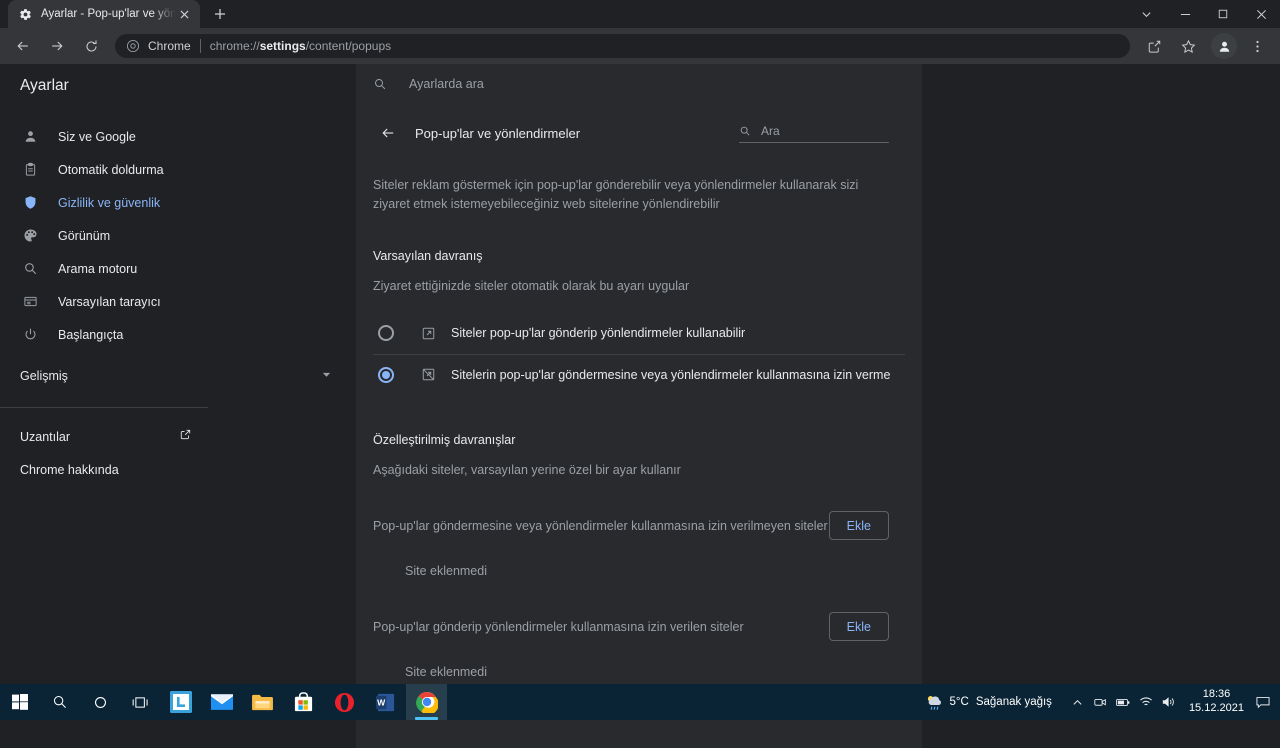  I want to click on microsoft-store-icon, so click(303, 702).